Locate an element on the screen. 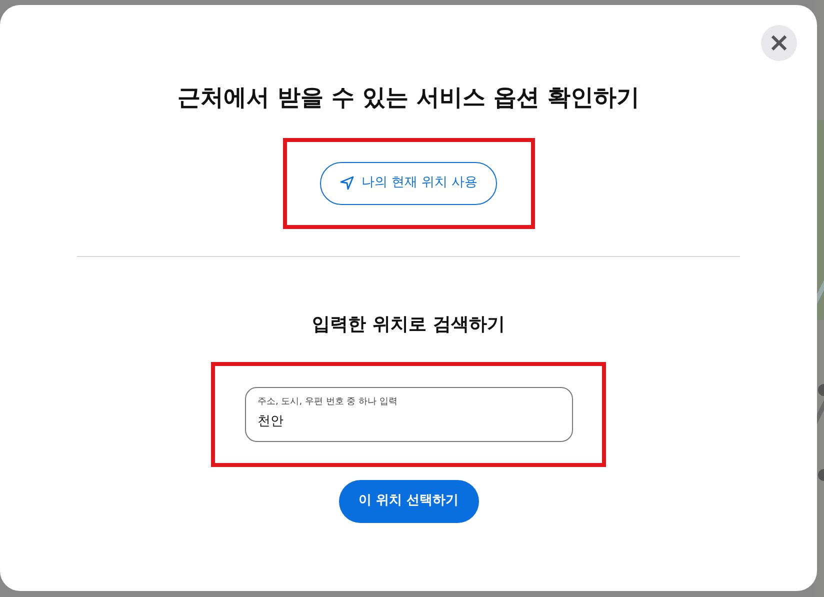 The image size is (824, 597). section-title: 입력한 위치로 검색하기 is located at coordinates (408, 324).